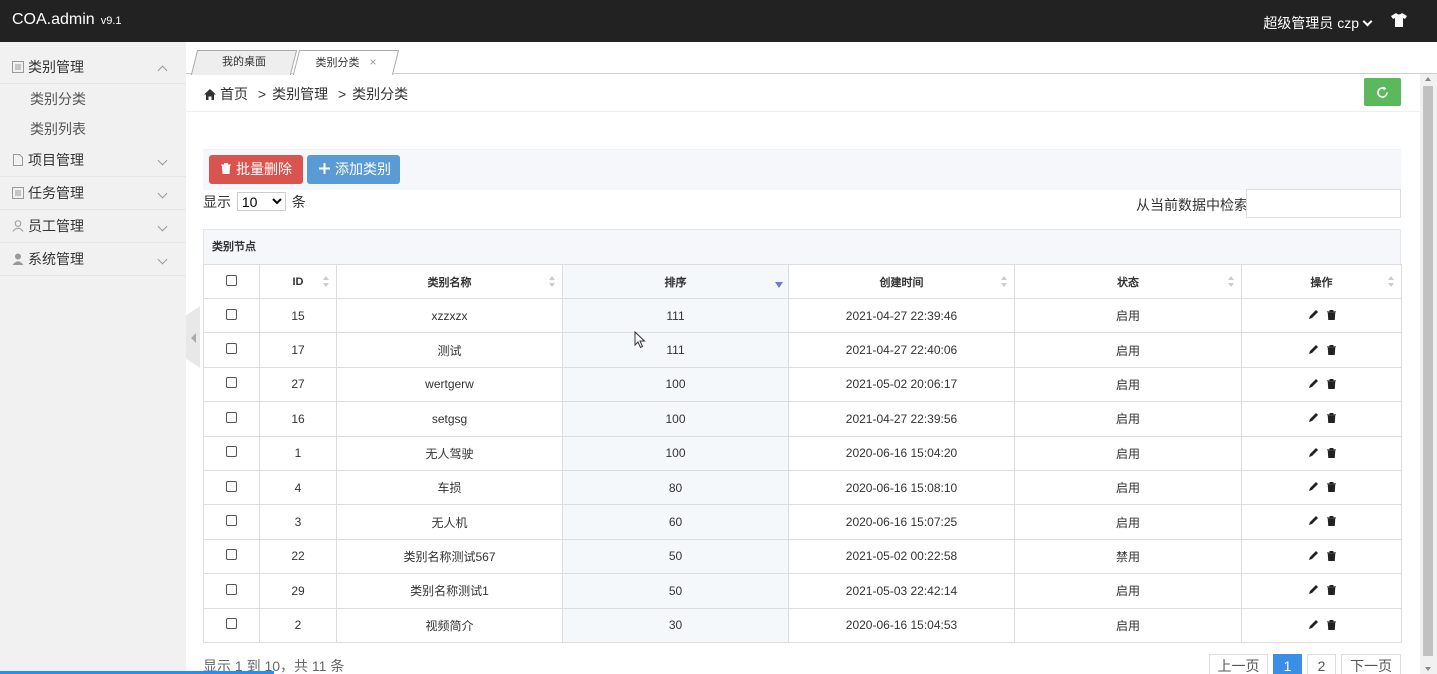 This screenshot has height=674, width=1437. I want to click on column-header-status: 状态, so click(1128, 281).